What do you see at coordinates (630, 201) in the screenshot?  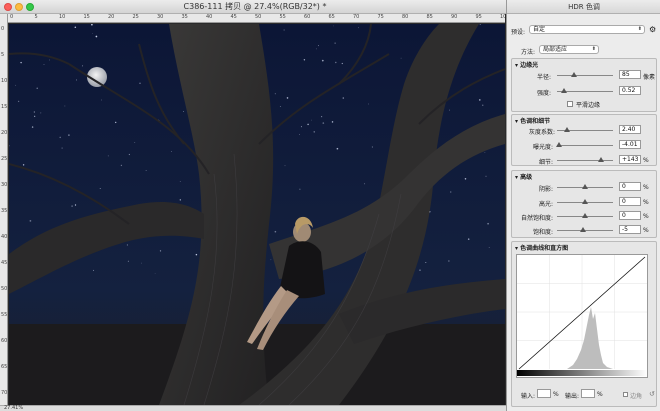 I see `highlight-input: 0` at bounding box center [630, 201].